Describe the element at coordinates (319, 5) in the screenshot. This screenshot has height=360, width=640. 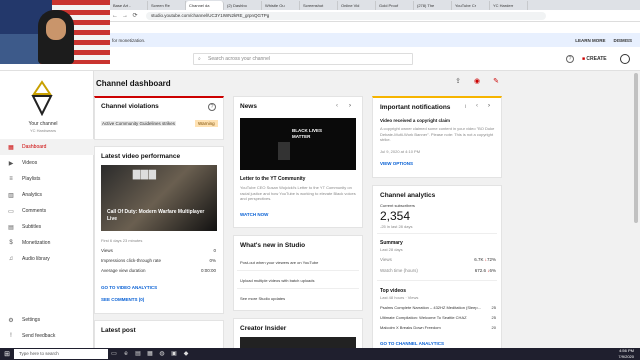
I see `browser-tab: Screenshot` at that location.